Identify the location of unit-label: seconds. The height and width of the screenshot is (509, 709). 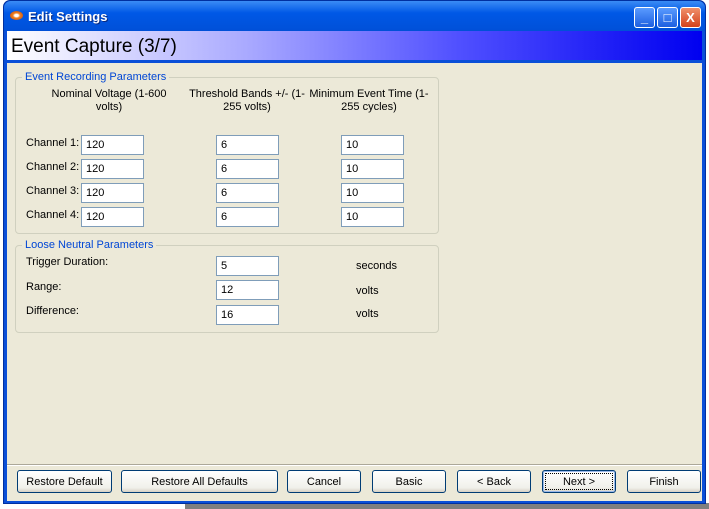
(376, 266).